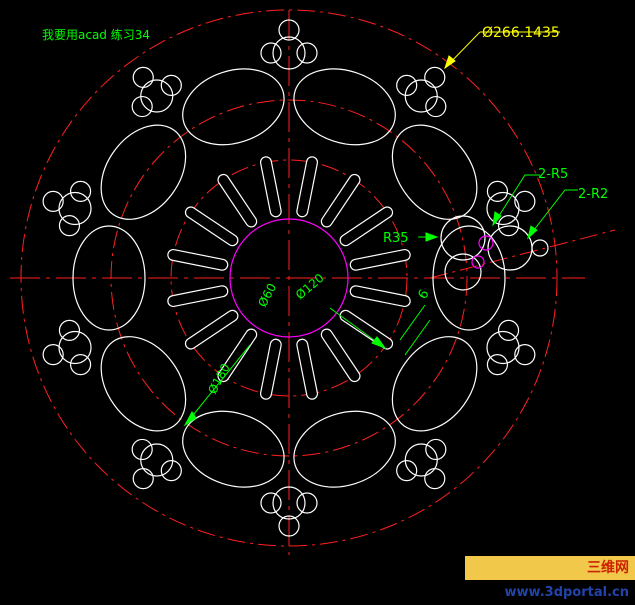  I want to click on r35-label: R35, so click(396, 238).